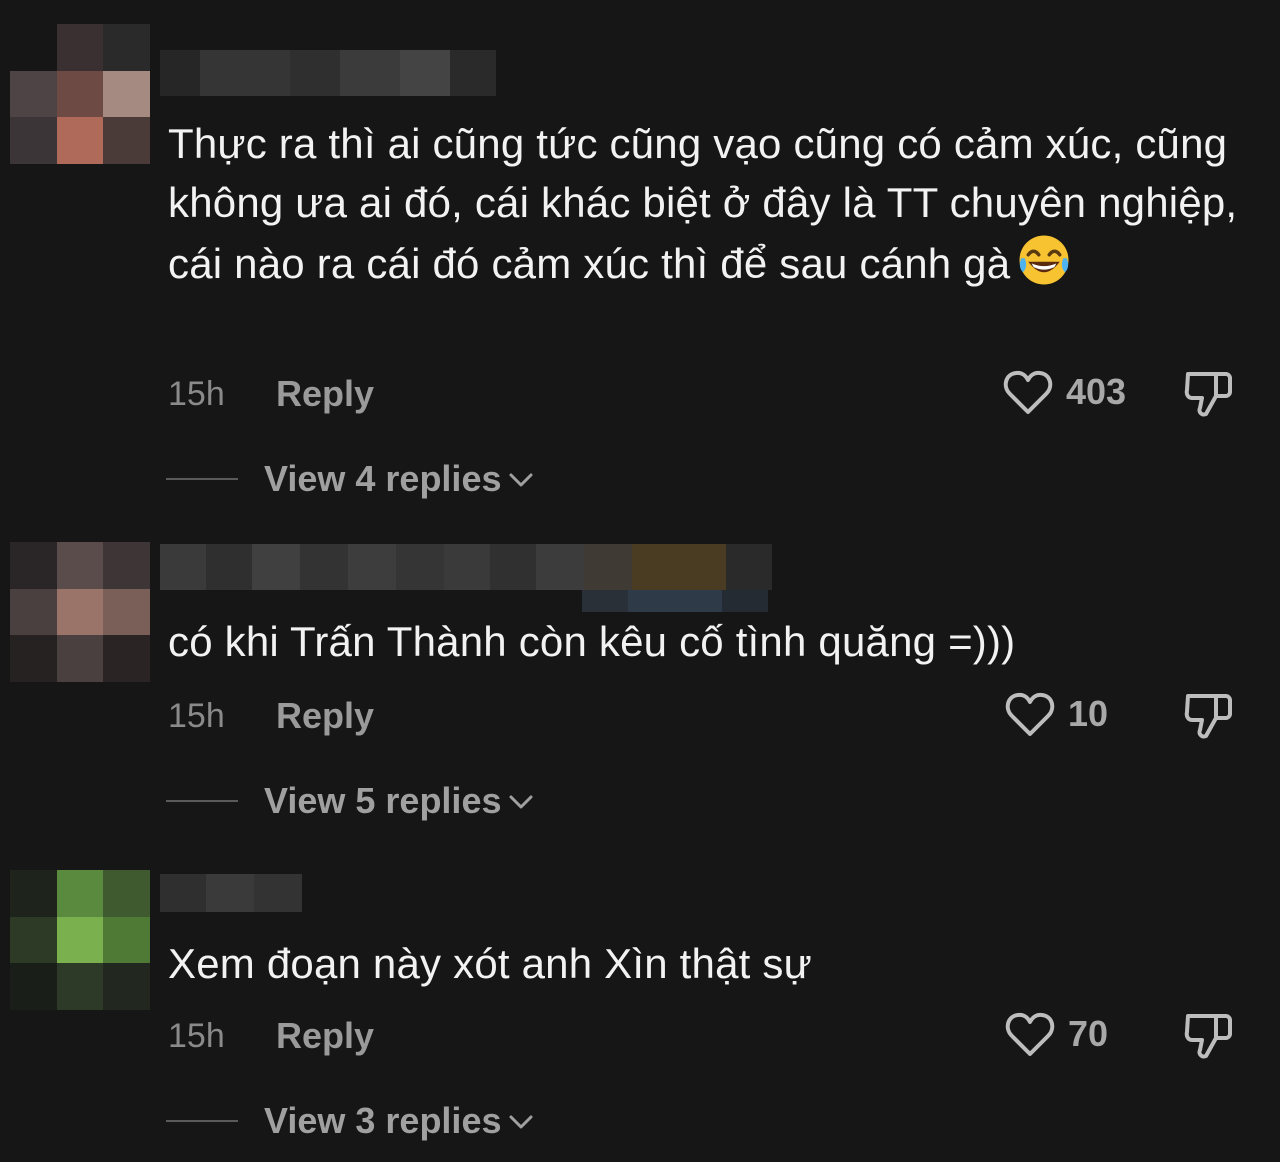 The width and height of the screenshot is (1280, 1162). What do you see at coordinates (1088, 713) in the screenshot?
I see `like-count: 10` at bounding box center [1088, 713].